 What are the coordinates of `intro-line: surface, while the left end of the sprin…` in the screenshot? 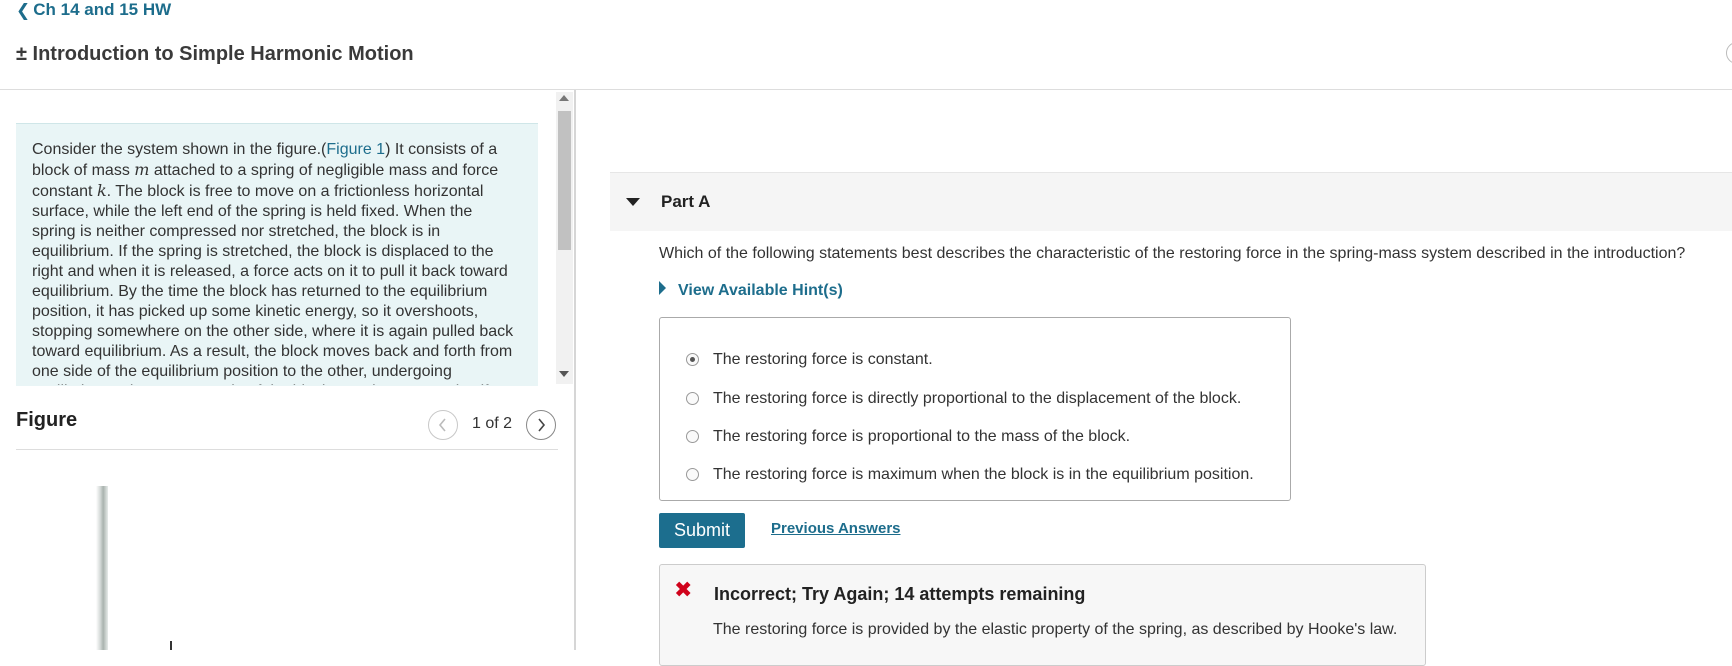 It's located at (281, 212).